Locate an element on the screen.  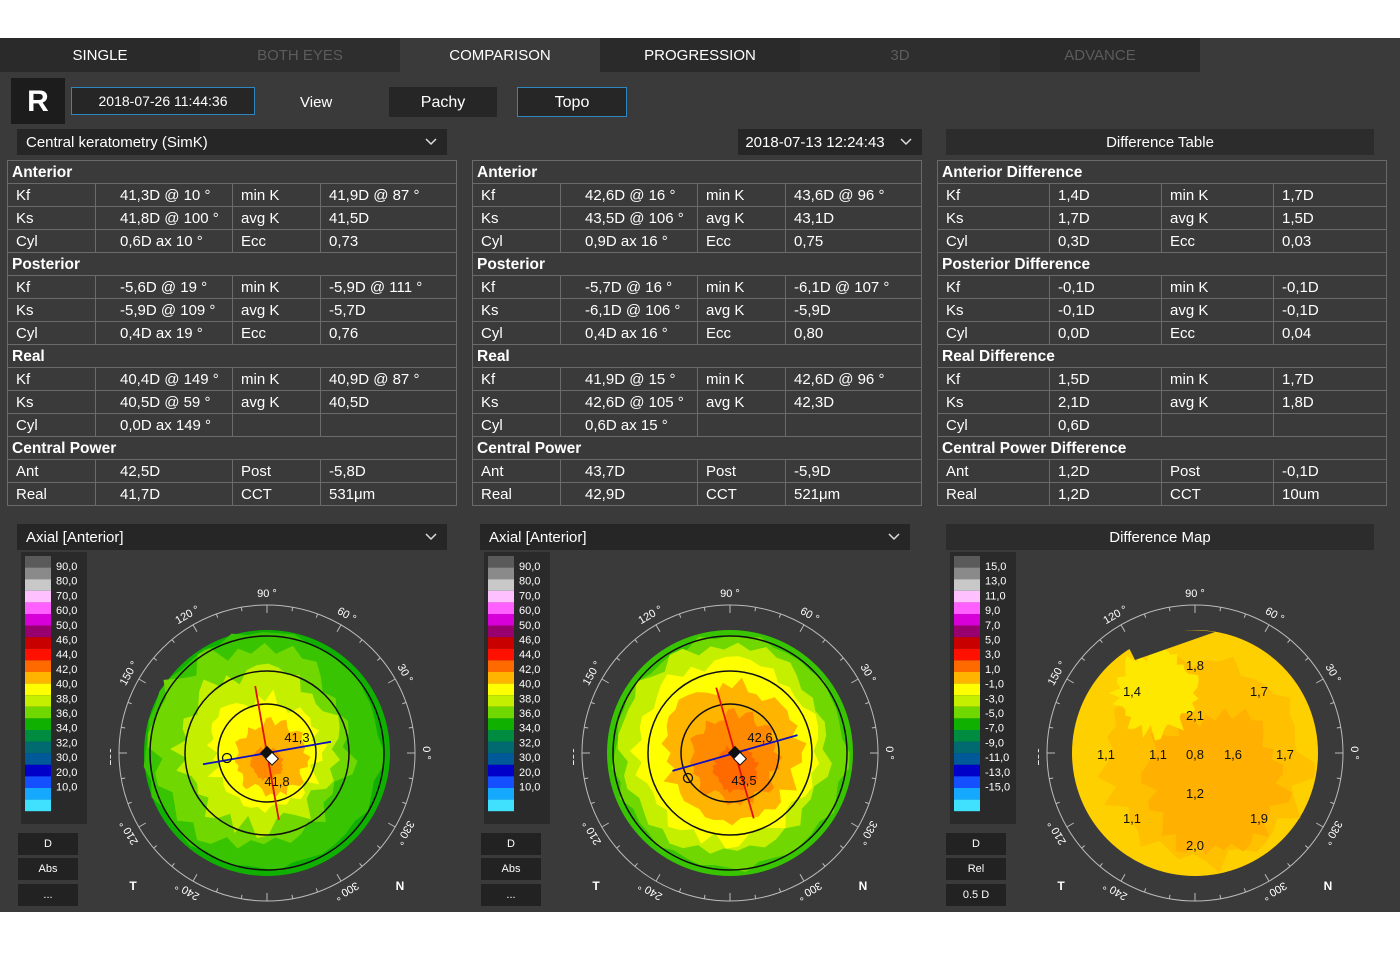
row-value: 42,5D is located at coordinates (164, 471).